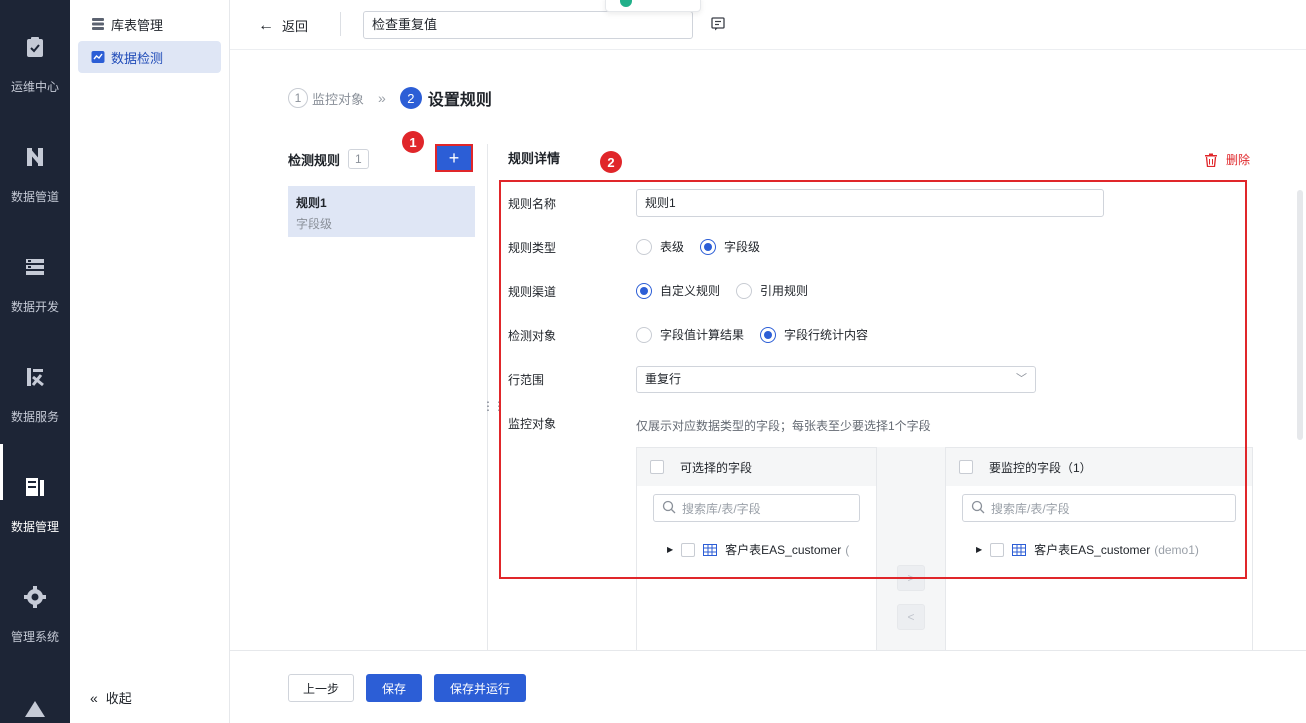  What do you see at coordinates (358, 159) in the screenshot?
I see `rules-count-badge: 1` at bounding box center [358, 159].